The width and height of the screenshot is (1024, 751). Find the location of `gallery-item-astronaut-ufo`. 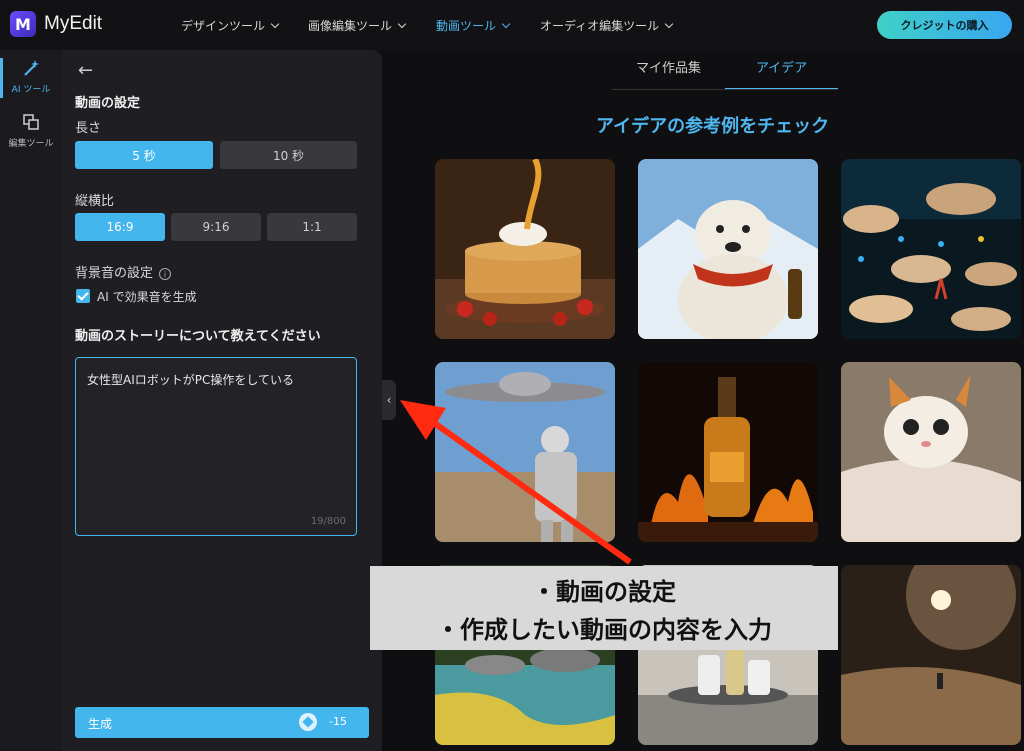

gallery-item-astronaut-ufo is located at coordinates (525, 452).